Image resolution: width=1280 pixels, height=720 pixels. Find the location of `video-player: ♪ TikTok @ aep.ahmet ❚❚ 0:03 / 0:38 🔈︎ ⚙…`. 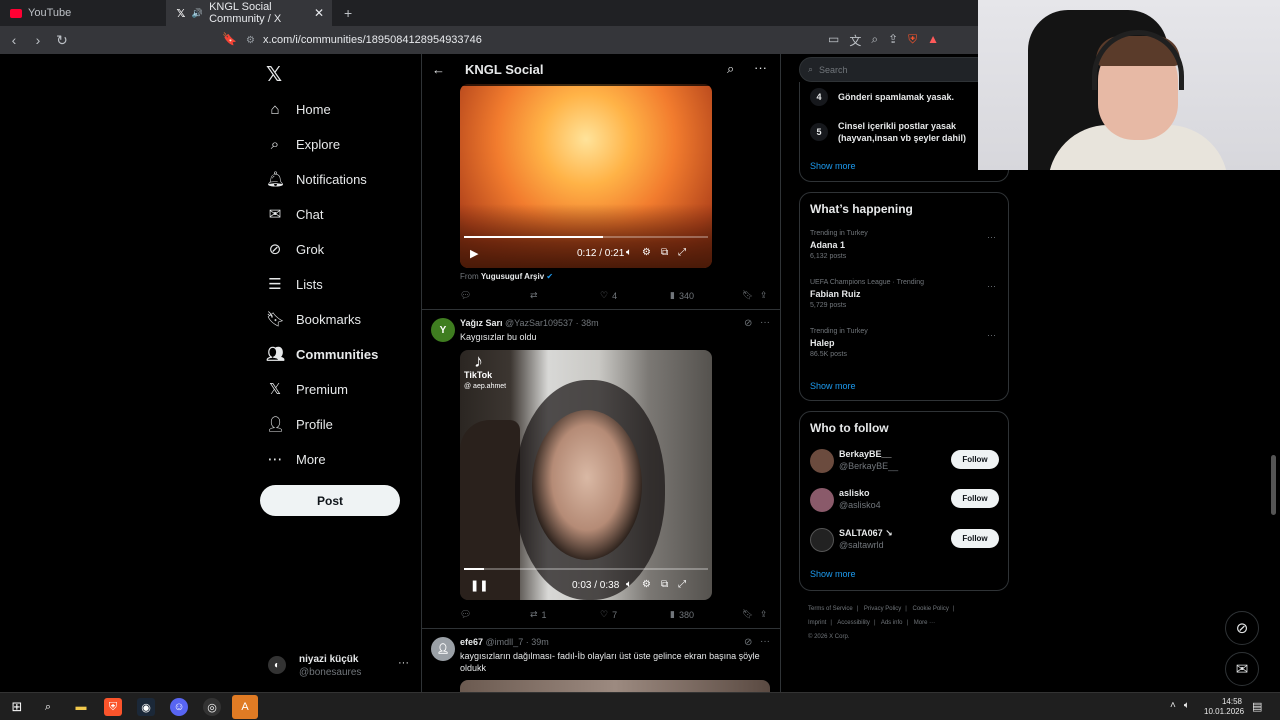

video-player: ♪ TikTok @ aep.ahmet ❚❚ 0:03 / 0:38 🔈︎ ⚙… is located at coordinates (586, 475).